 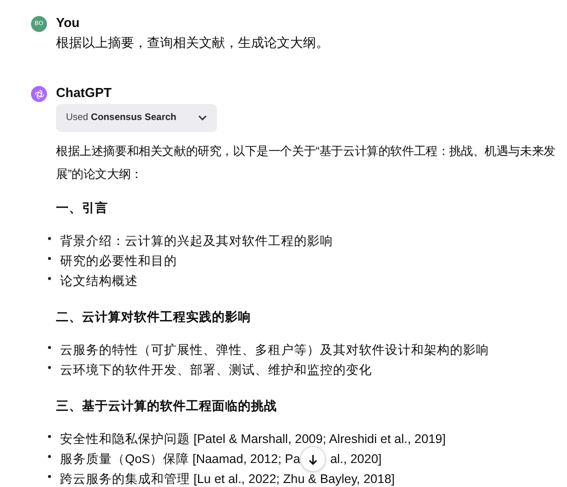 What do you see at coordinates (356, 459) in the screenshot?
I see `list-item-text: al., 2020]` at bounding box center [356, 459].